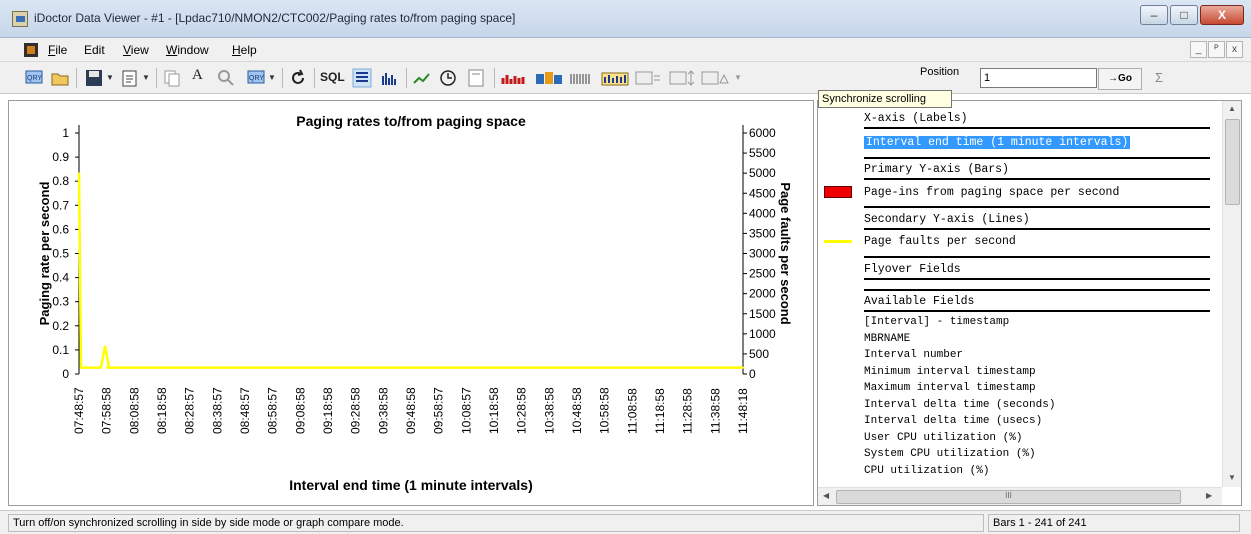  I want to click on y-tick-label: 1, so click(65, 133).